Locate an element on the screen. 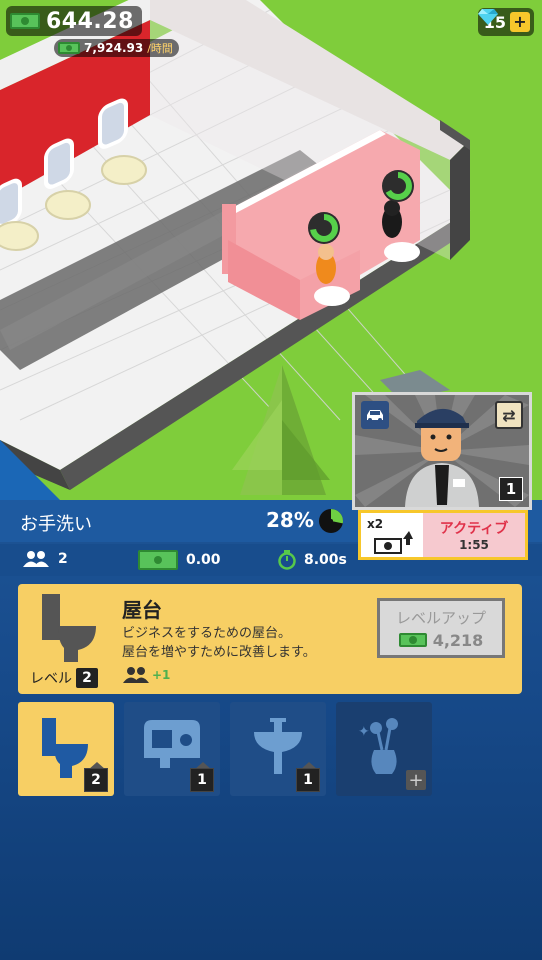 The width and height of the screenshot is (542, 960). item-slots: 2 1 1 ✦ + is located at coordinates (225, 749).